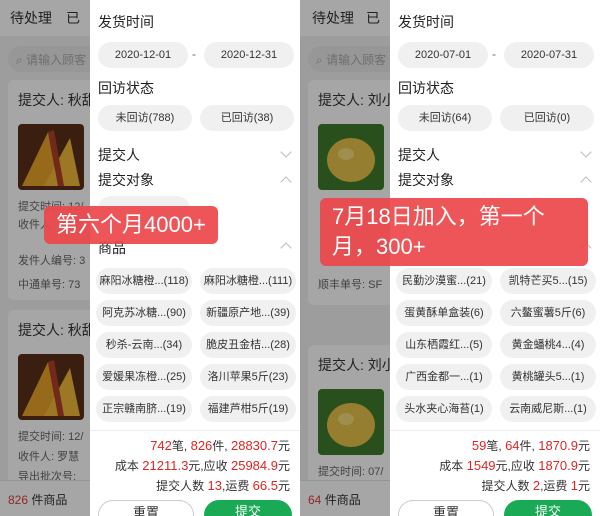  What do you see at coordinates (144, 345) in the screenshot?
I see `goods-option: 秒杀-云南...(34)` at bounding box center [144, 345].